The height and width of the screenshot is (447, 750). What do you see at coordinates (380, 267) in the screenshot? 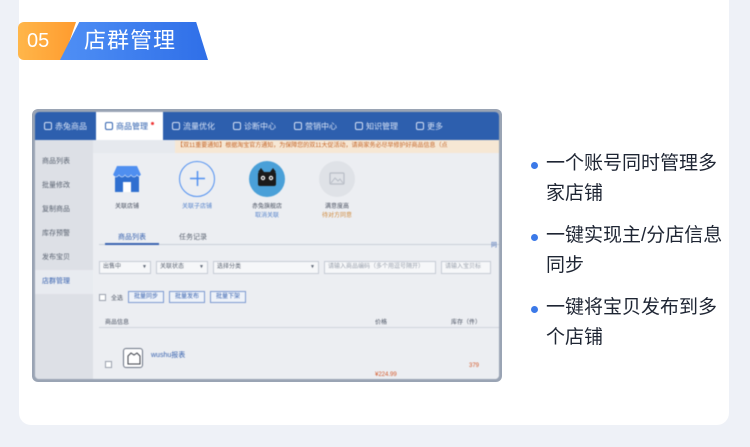
I see `search-input: 请输入商品编码（多个用逗号隔开）` at bounding box center [380, 267].